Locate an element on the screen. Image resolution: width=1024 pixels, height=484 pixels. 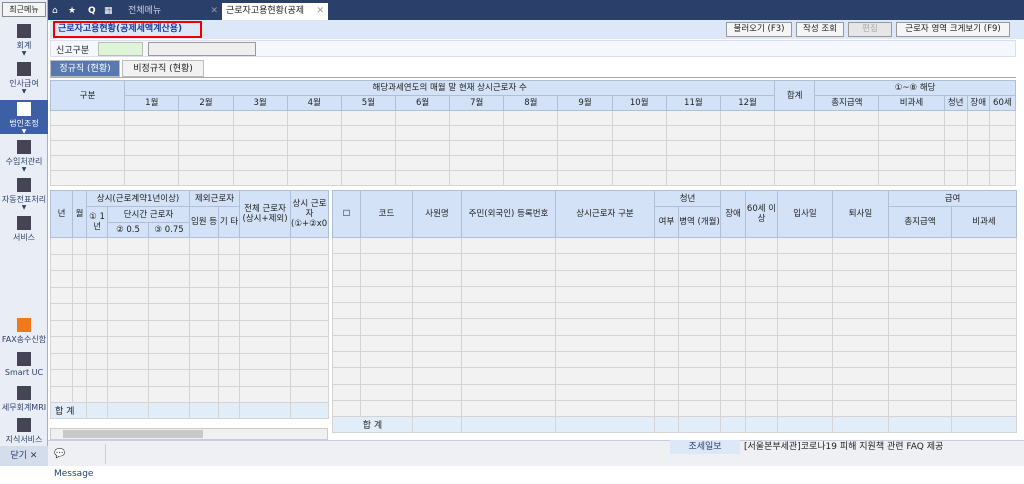
pulse-chart-icon is located at coordinates (24, 393).